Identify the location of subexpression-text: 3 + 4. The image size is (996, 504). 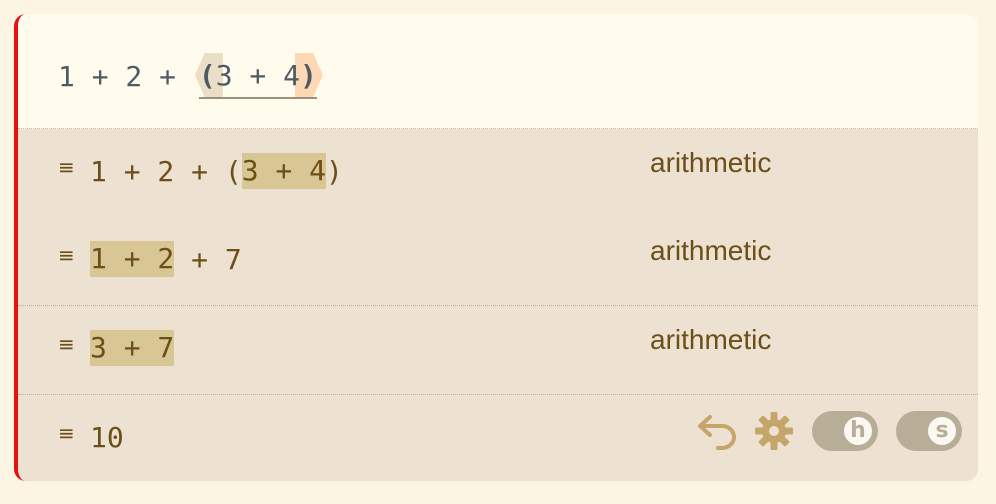
(258, 75).